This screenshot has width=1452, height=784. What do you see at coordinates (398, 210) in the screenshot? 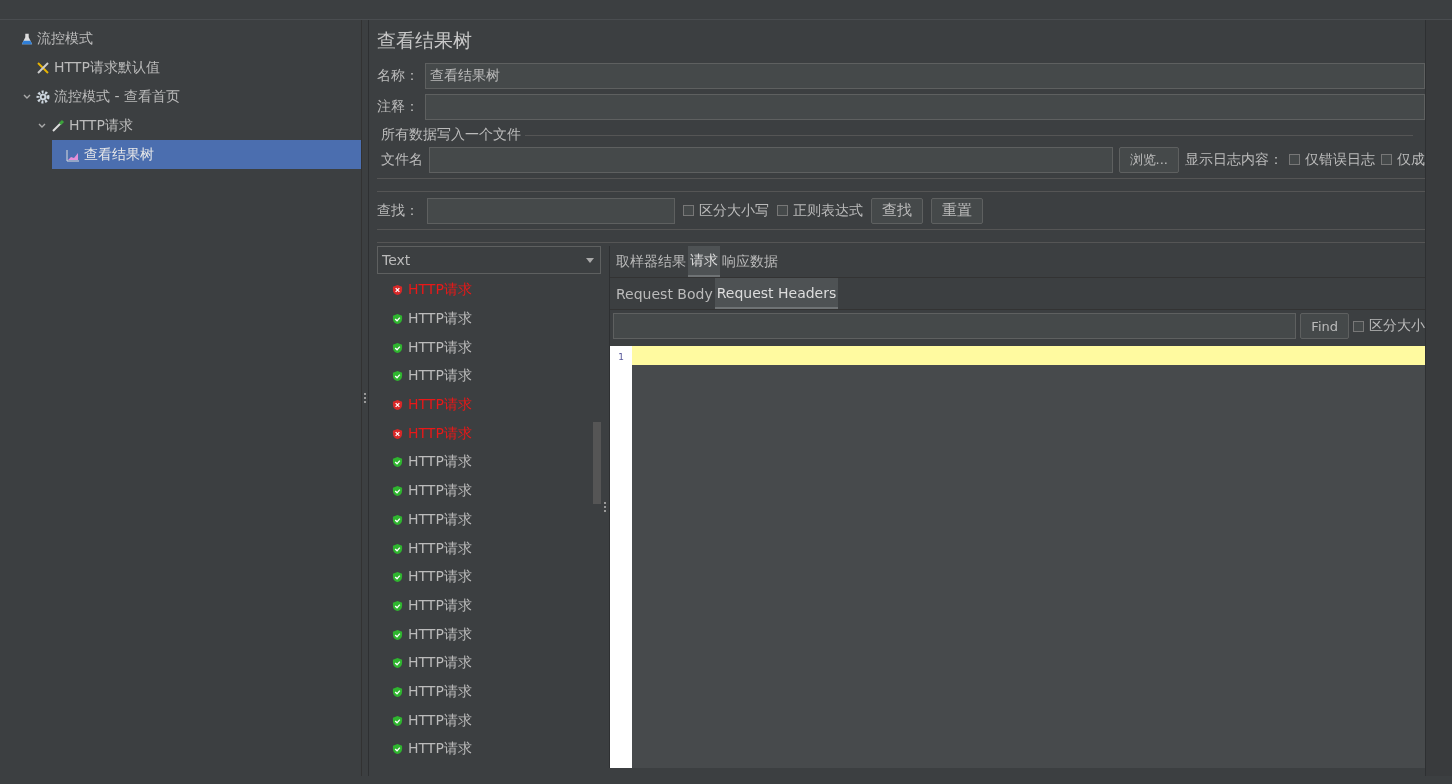
I see `field-label: 查找：` at bounding box center [398, 210].